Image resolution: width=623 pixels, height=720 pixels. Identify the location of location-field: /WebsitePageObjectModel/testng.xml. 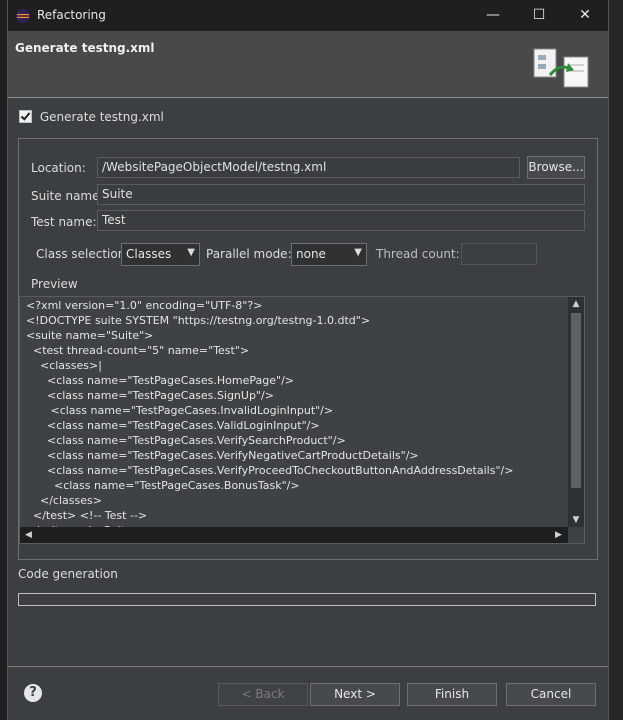
(308, 167).